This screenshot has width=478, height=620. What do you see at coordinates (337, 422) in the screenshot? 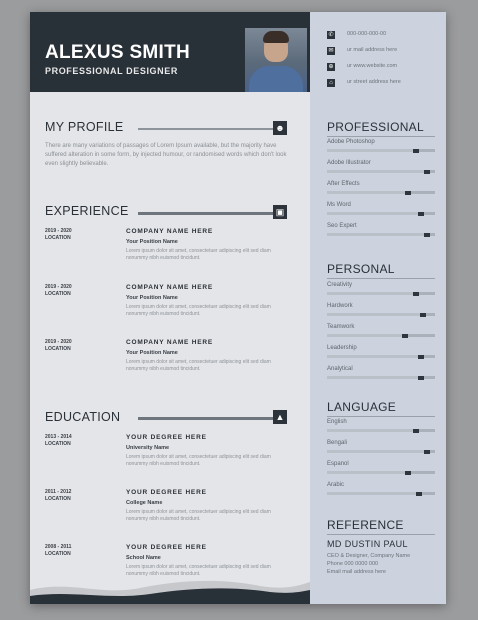
I see `skill-label: English` at bounding box center [337, 422].